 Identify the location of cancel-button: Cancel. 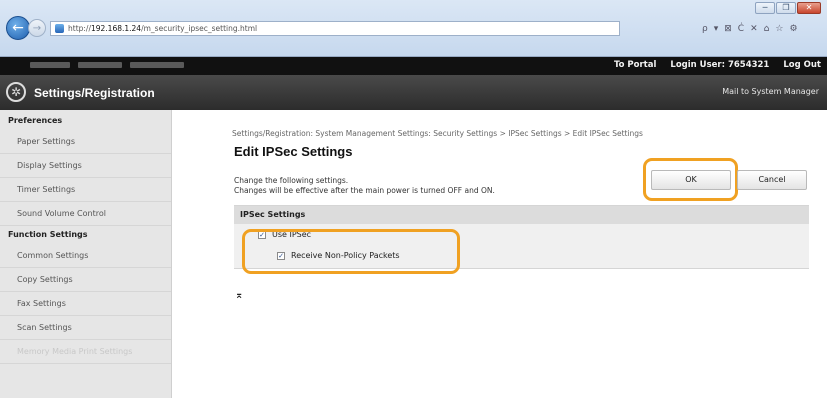
(772, 180).